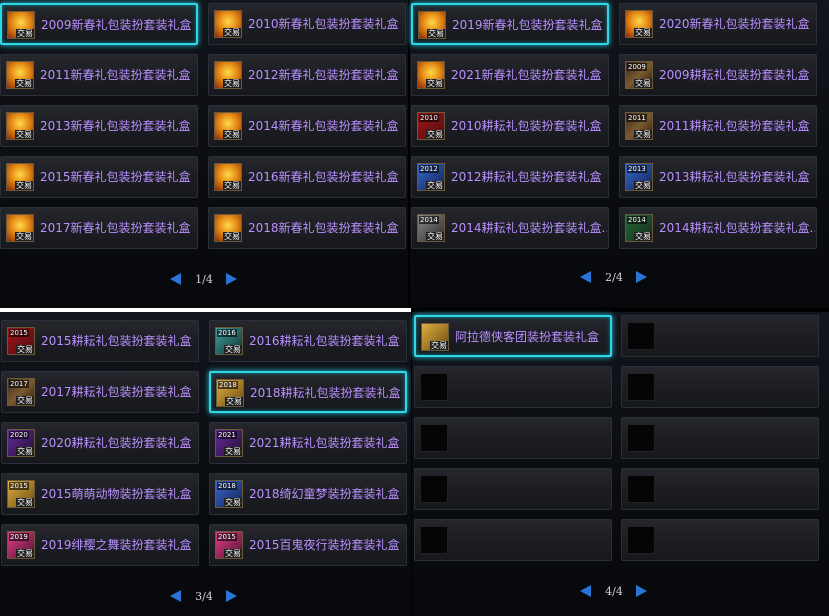 The width and height of the screenshot is (829, 616). Describe the element at coordinates (116, 545) in the screenshot. I see `item-name: 2019绯樱之舞装扮套装礼盒` at that location.